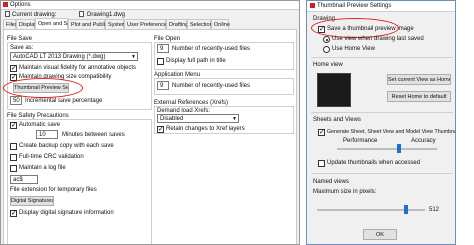 This screenshot has height=245, width=474. Describe the element at coordinates (13, 146) in the screenshot. I see `backup-copy-checkbox` at that location.